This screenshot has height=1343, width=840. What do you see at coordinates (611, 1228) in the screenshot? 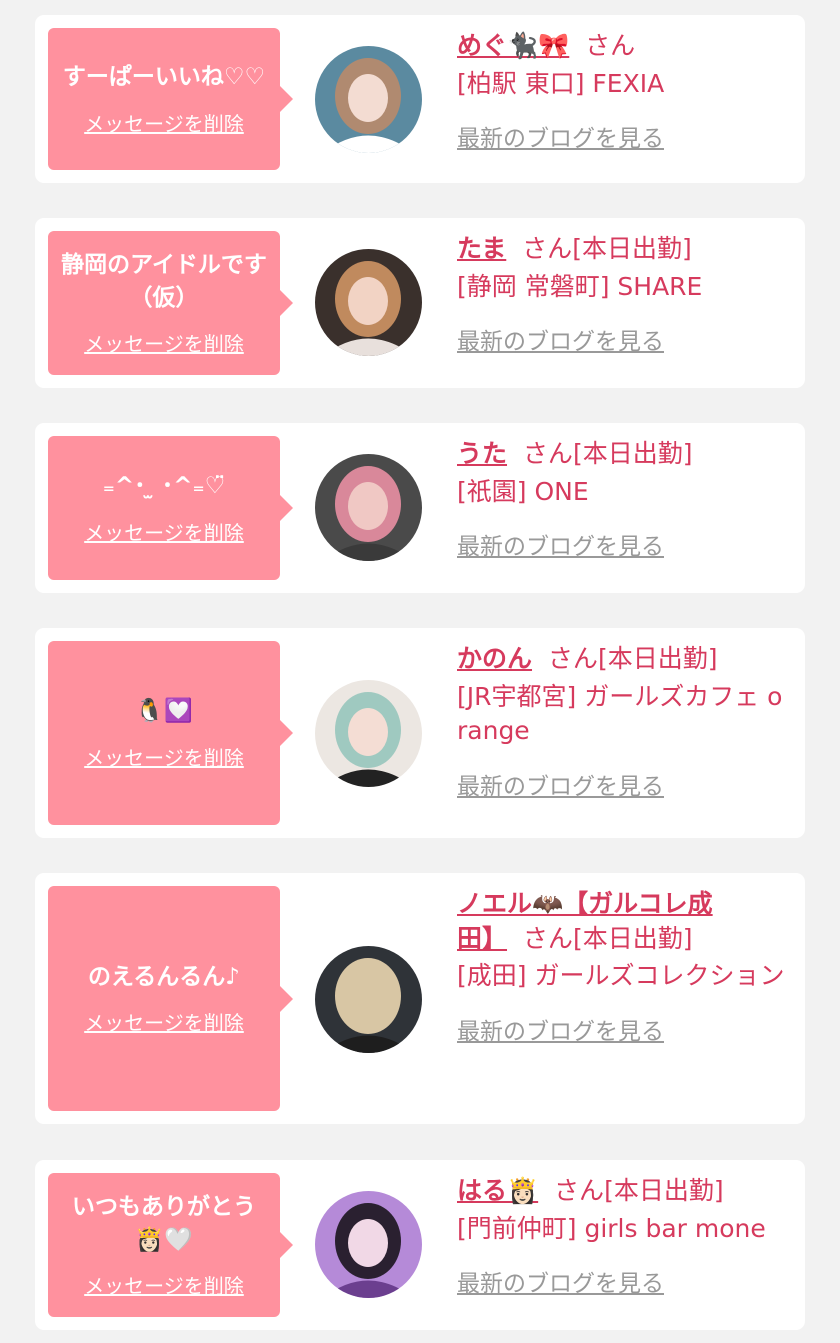
I see `shop-name: [門前仲町] girls bar mone` at bounding box center [611, 1228].